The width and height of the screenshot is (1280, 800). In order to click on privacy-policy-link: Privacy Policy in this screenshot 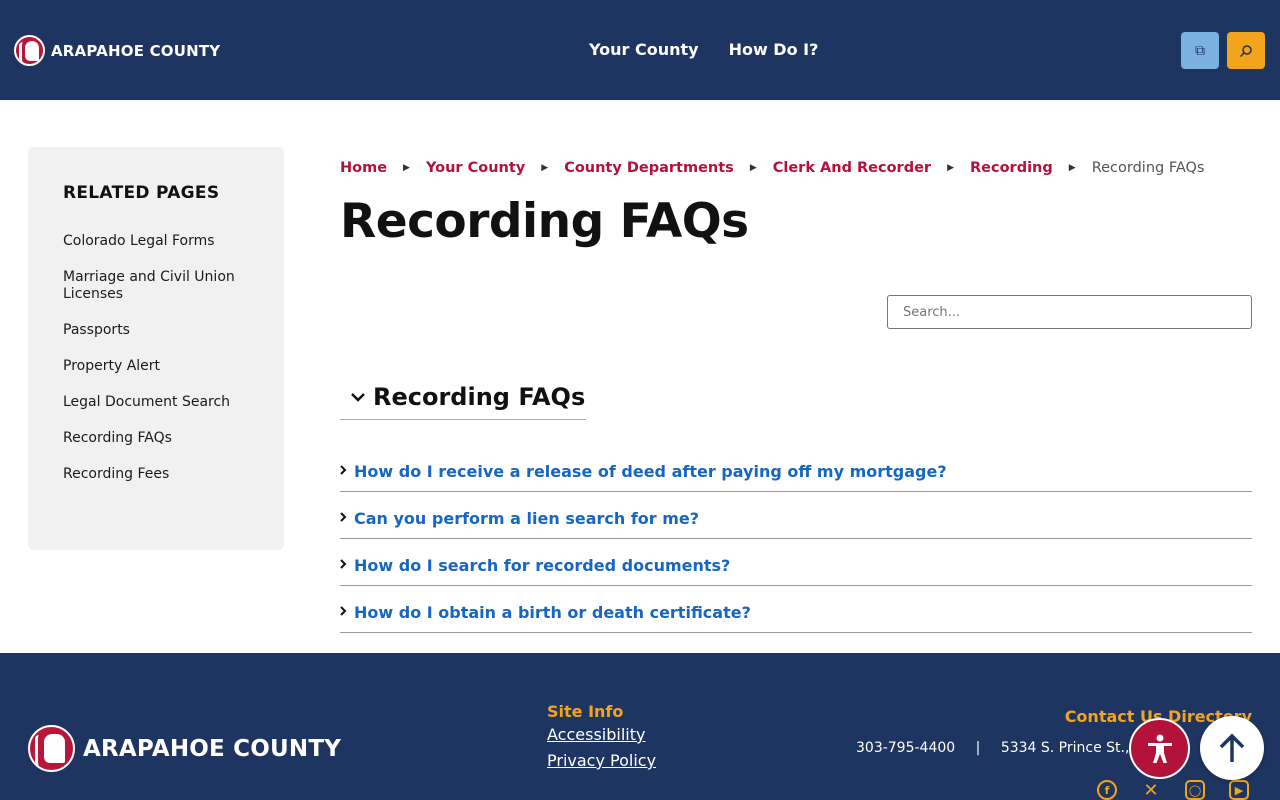, I will do `click(601, 761)`.